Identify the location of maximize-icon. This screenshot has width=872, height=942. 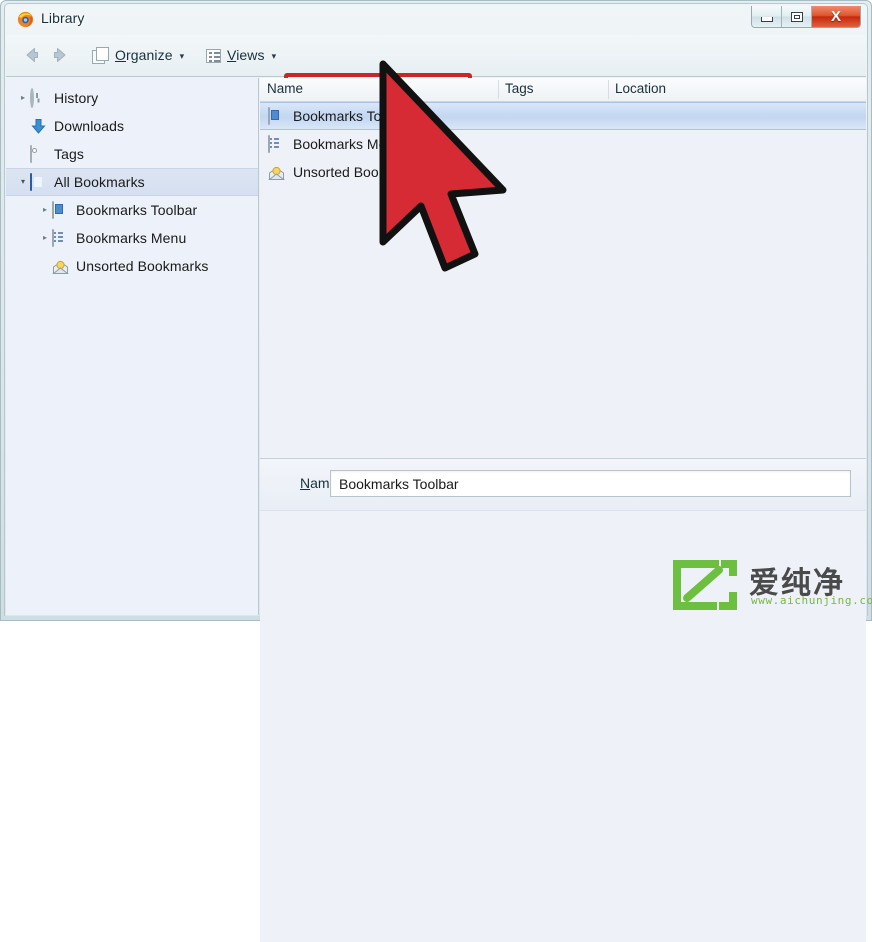
(797, 17).